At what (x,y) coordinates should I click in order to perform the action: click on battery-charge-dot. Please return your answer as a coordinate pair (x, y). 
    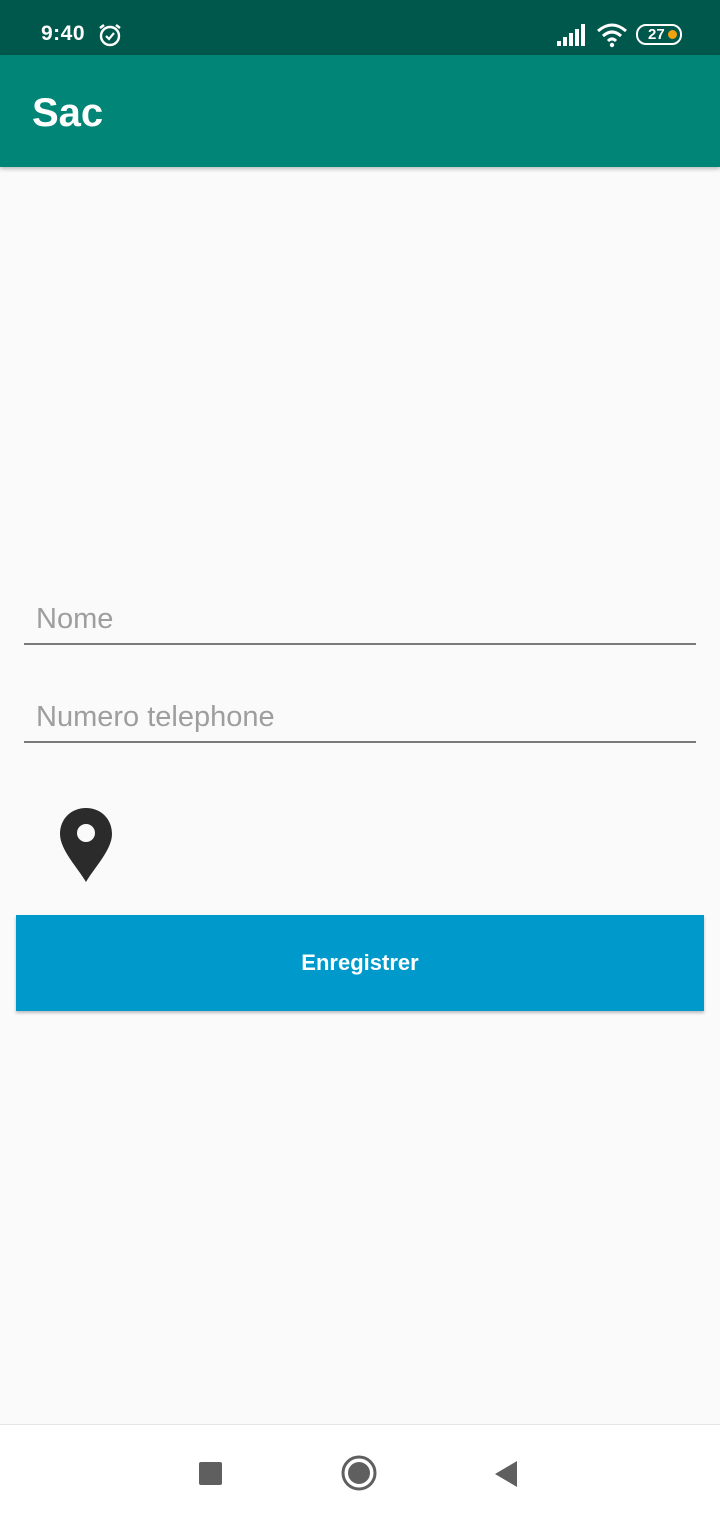
    Looking at the image, I should click on (672, 34).